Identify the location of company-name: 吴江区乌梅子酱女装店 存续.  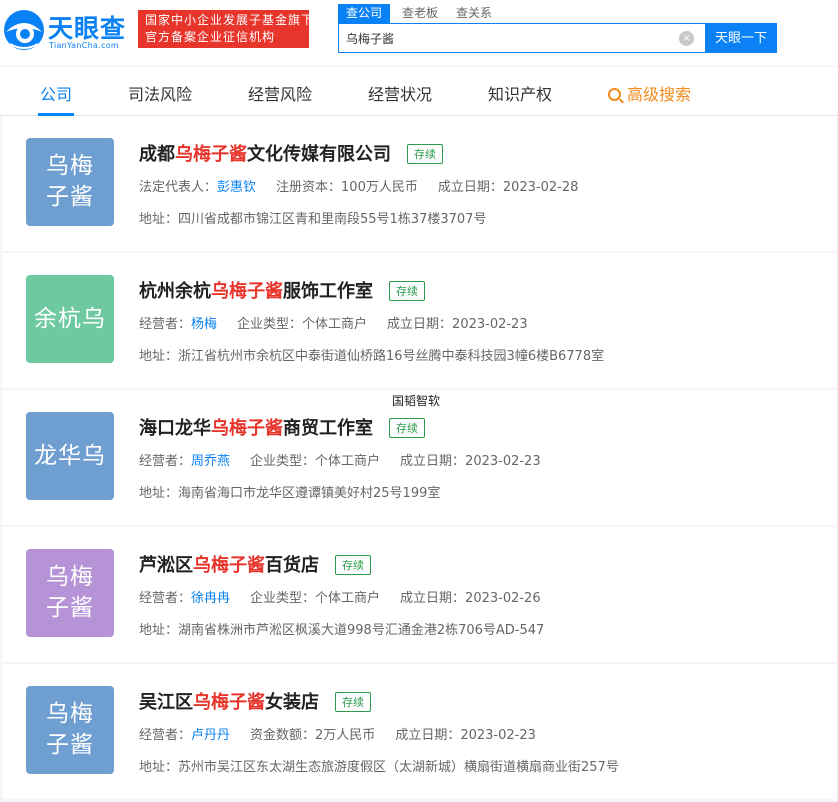
(255, 701).